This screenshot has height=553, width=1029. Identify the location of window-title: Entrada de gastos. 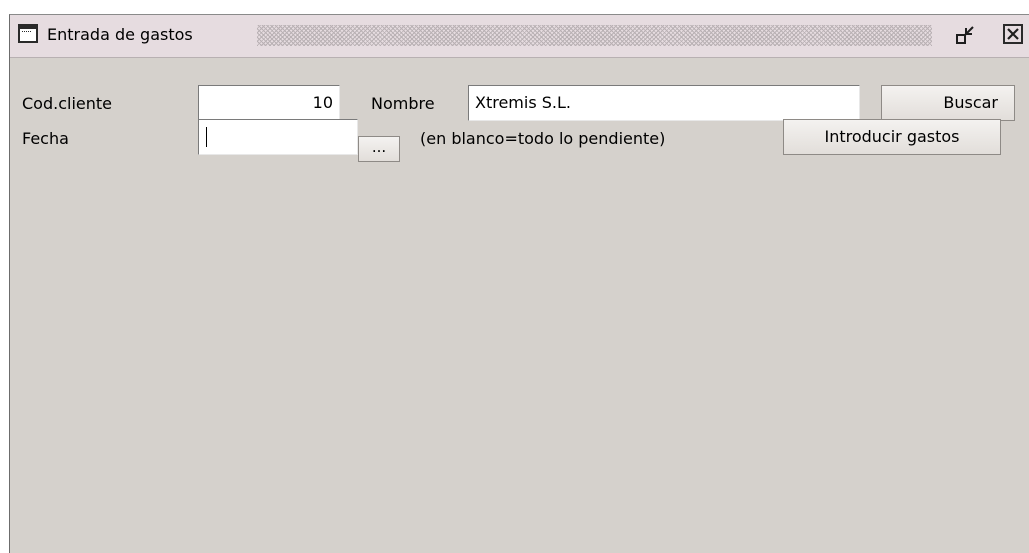
(120, 34).